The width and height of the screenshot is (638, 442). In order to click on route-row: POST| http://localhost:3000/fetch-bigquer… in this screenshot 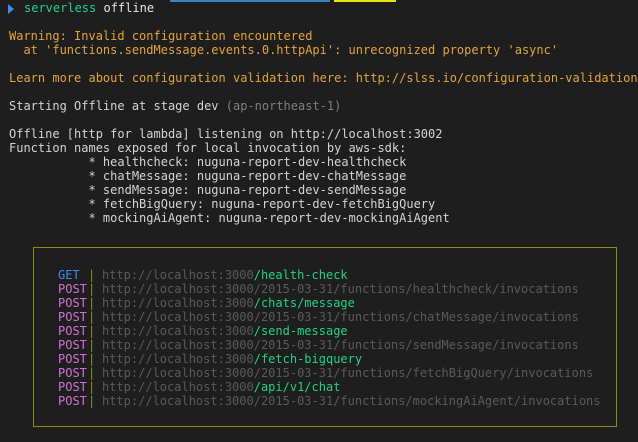, I will do `click(210, 359)`.